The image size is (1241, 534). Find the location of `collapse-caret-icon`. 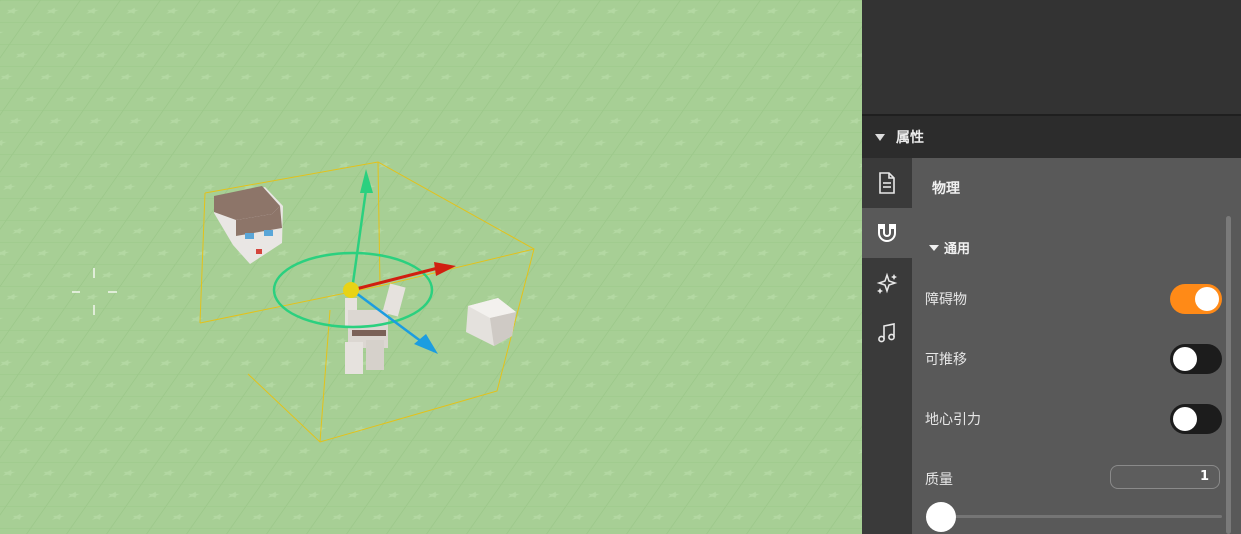

collapse-caret-icon is located at coordinates (880, 137).